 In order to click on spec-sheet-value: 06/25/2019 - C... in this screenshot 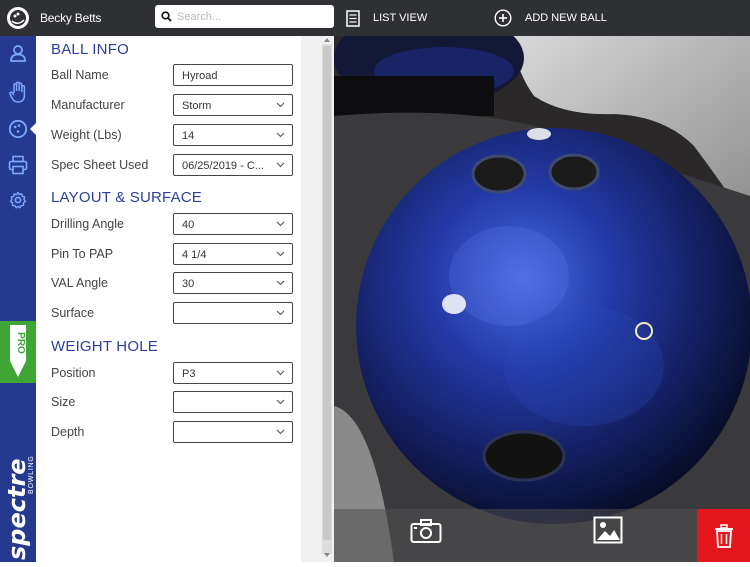, I will do `click(228, 166)`.